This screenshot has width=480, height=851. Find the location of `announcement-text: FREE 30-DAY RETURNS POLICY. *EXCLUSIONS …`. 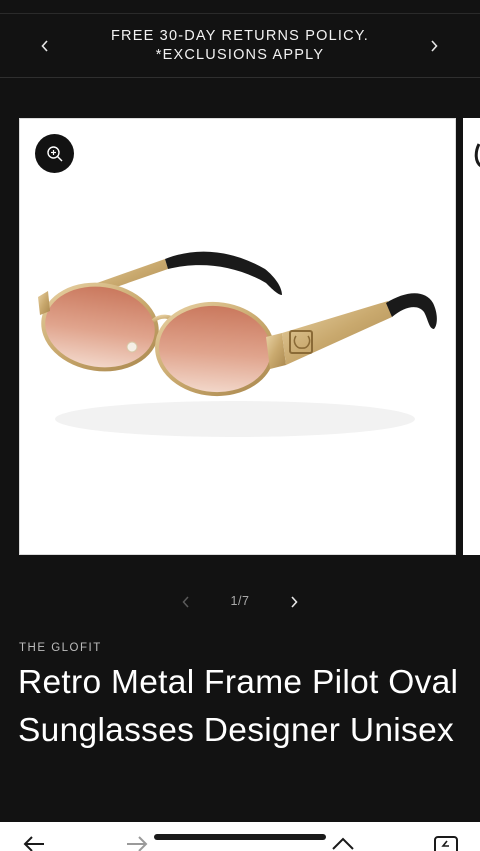

announcement-text: FREE 30-DAY RETURNS POLICY. *EXCLUSIONS … is located at coordinates (240, 45).